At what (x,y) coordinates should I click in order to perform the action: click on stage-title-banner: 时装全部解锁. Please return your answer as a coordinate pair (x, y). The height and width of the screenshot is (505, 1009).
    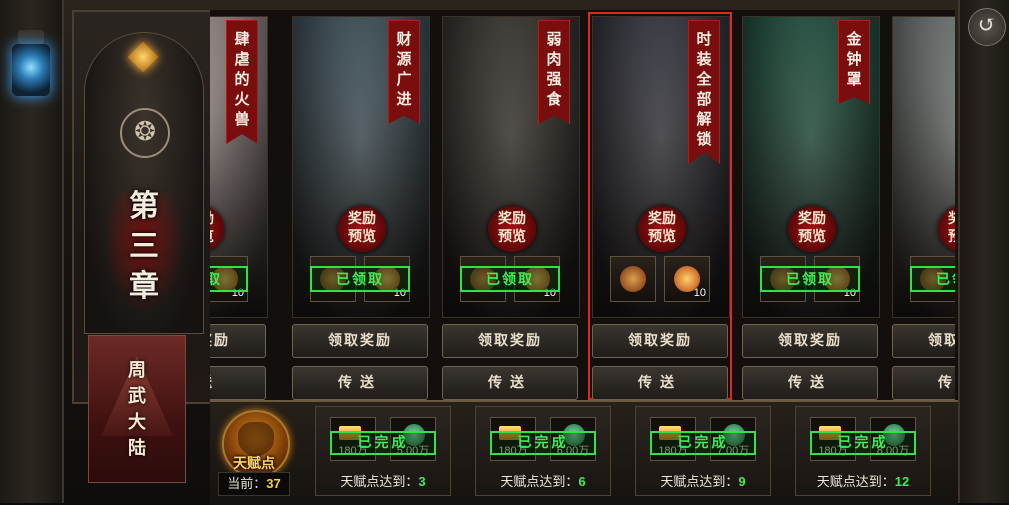
    Looking at the image, I should click on (704, 92).